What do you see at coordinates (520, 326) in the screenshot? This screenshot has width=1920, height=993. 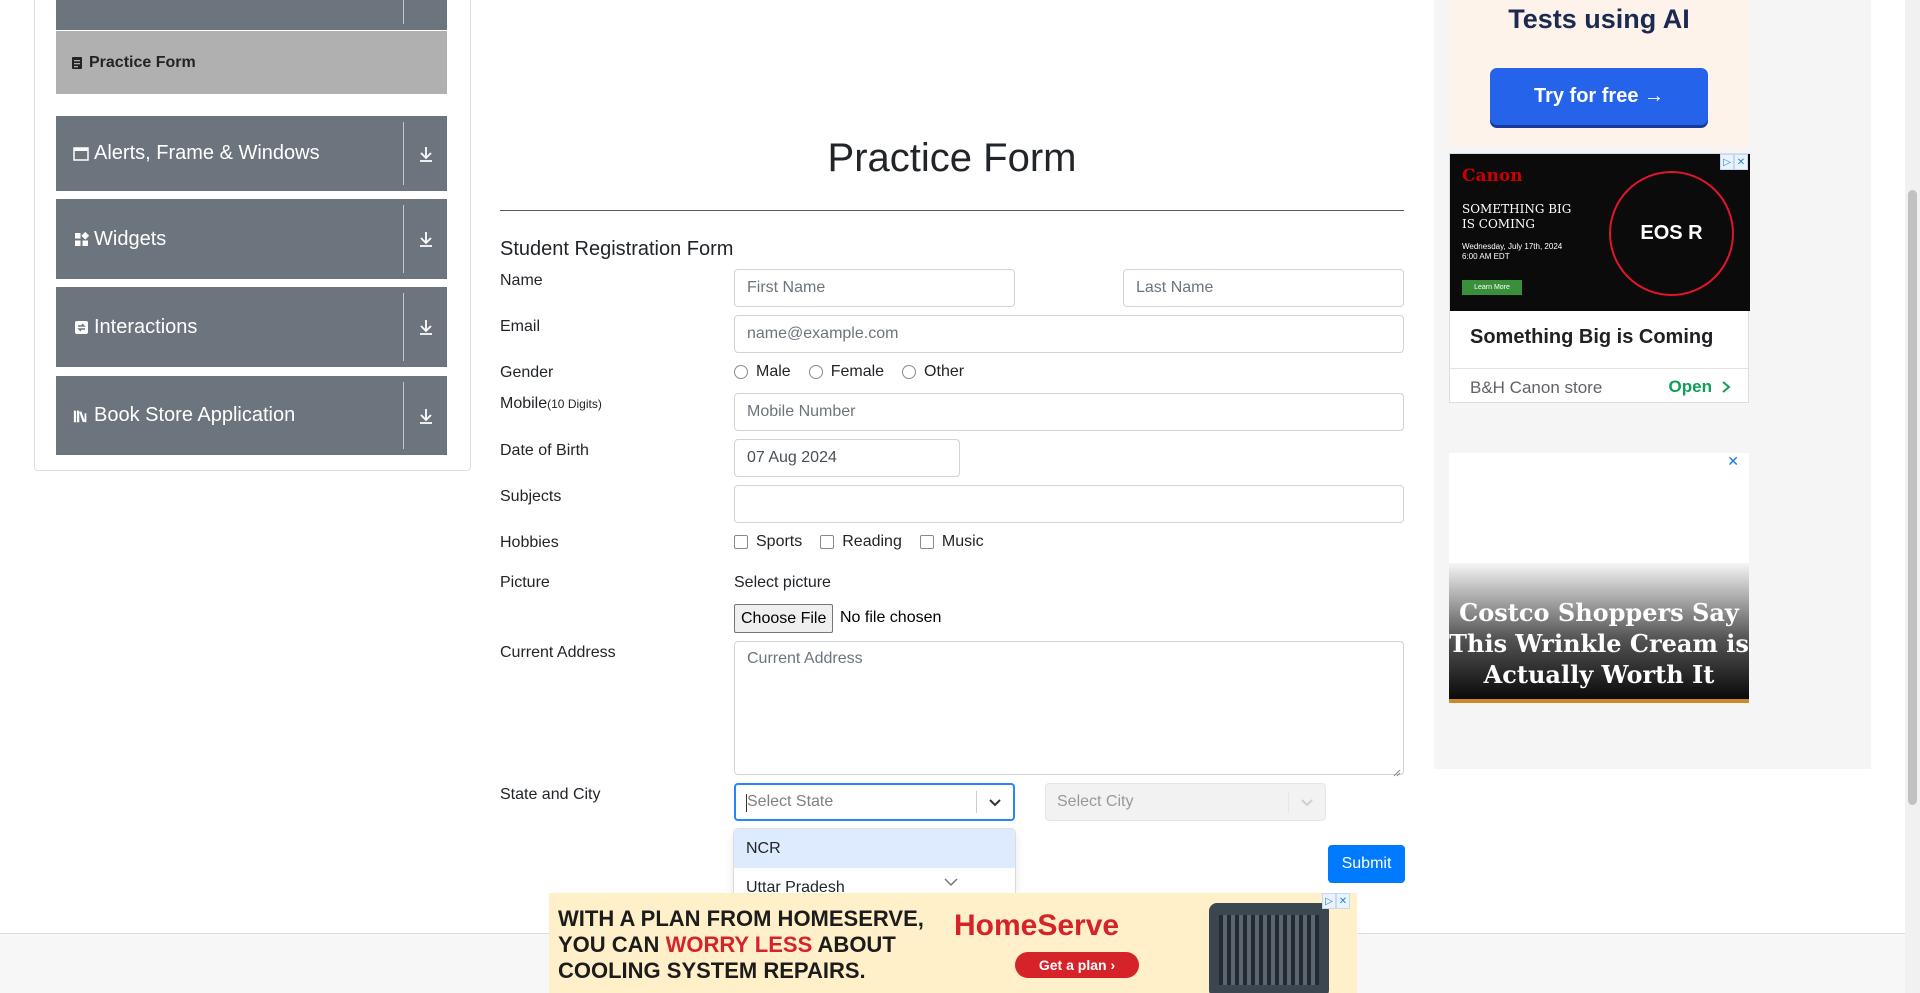 I see `email-label: Email` at bounding box center [520, 326].